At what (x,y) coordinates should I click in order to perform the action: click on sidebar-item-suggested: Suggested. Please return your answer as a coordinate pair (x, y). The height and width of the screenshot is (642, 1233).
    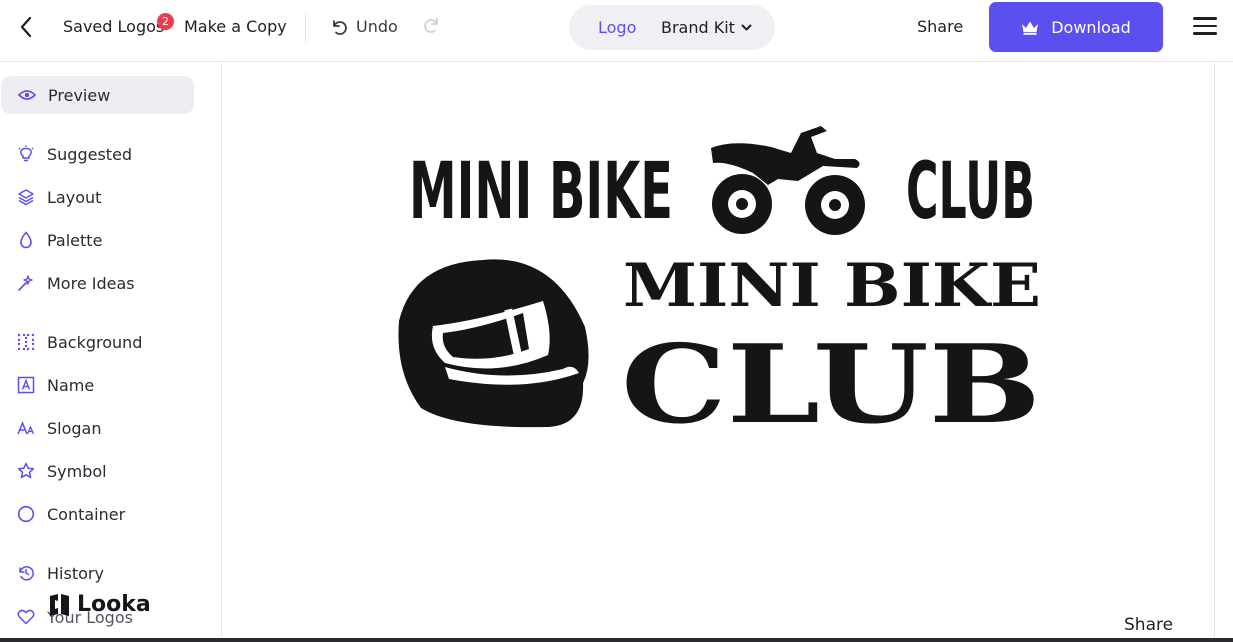
    Looking at the image, I should click on (96, 154).